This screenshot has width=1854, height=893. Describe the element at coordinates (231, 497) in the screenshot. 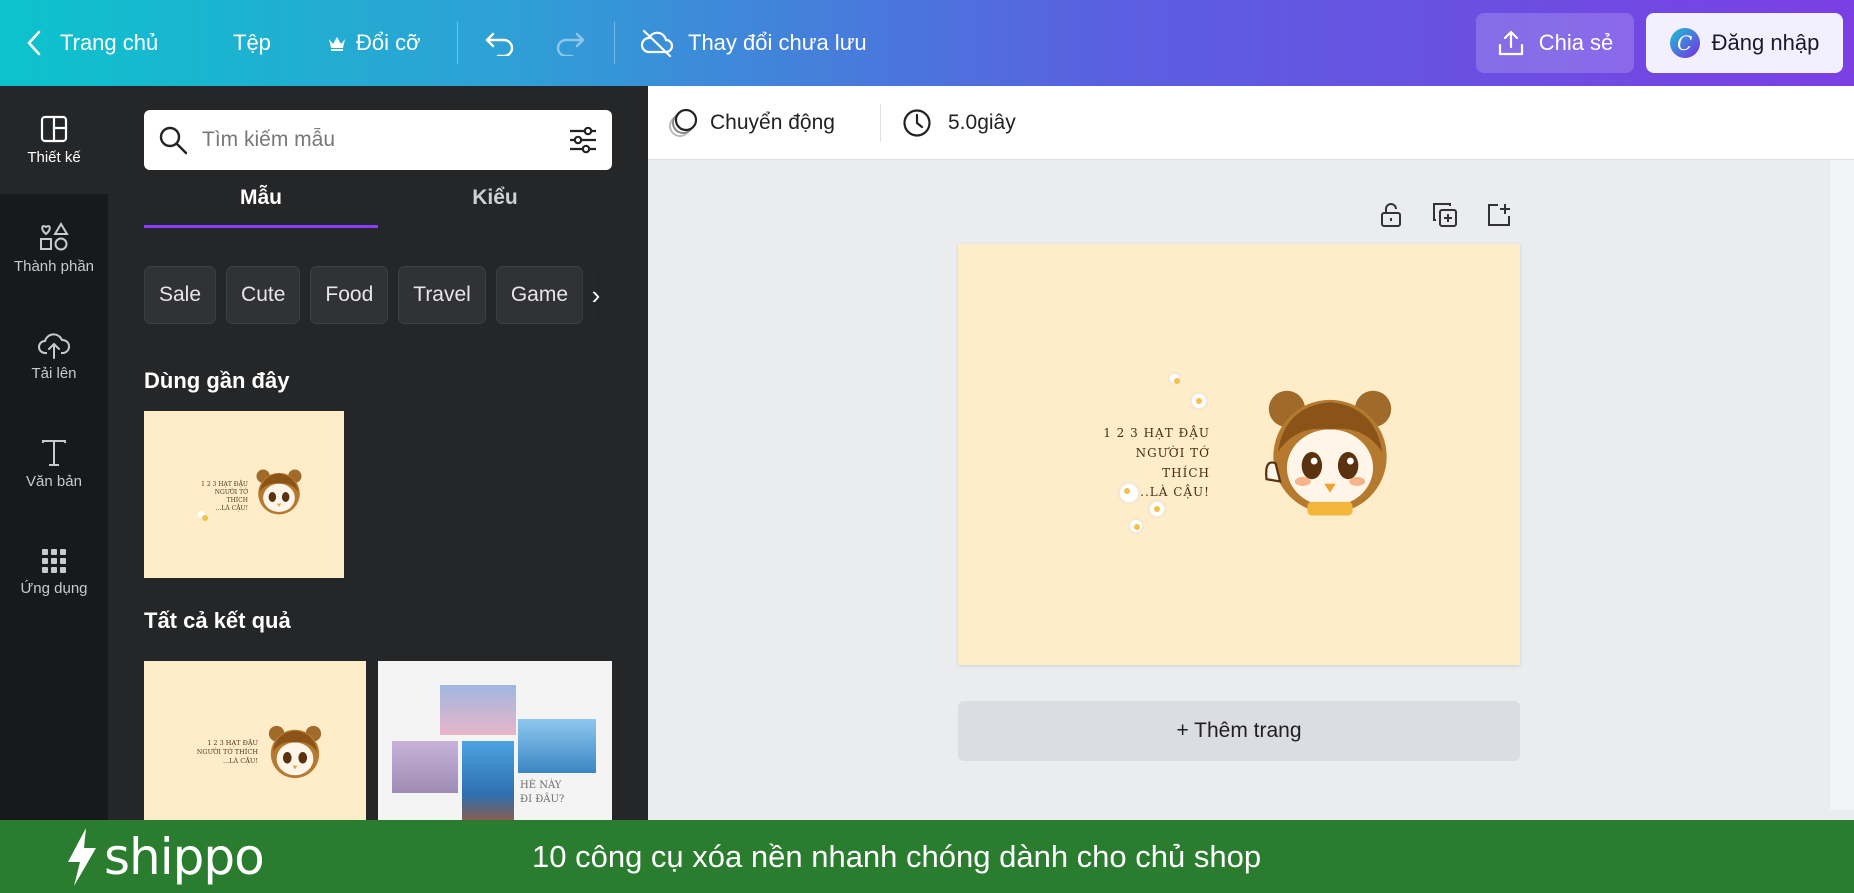

I see `thumb-line: NGƯỜI TỚ THÍCH` at that location.